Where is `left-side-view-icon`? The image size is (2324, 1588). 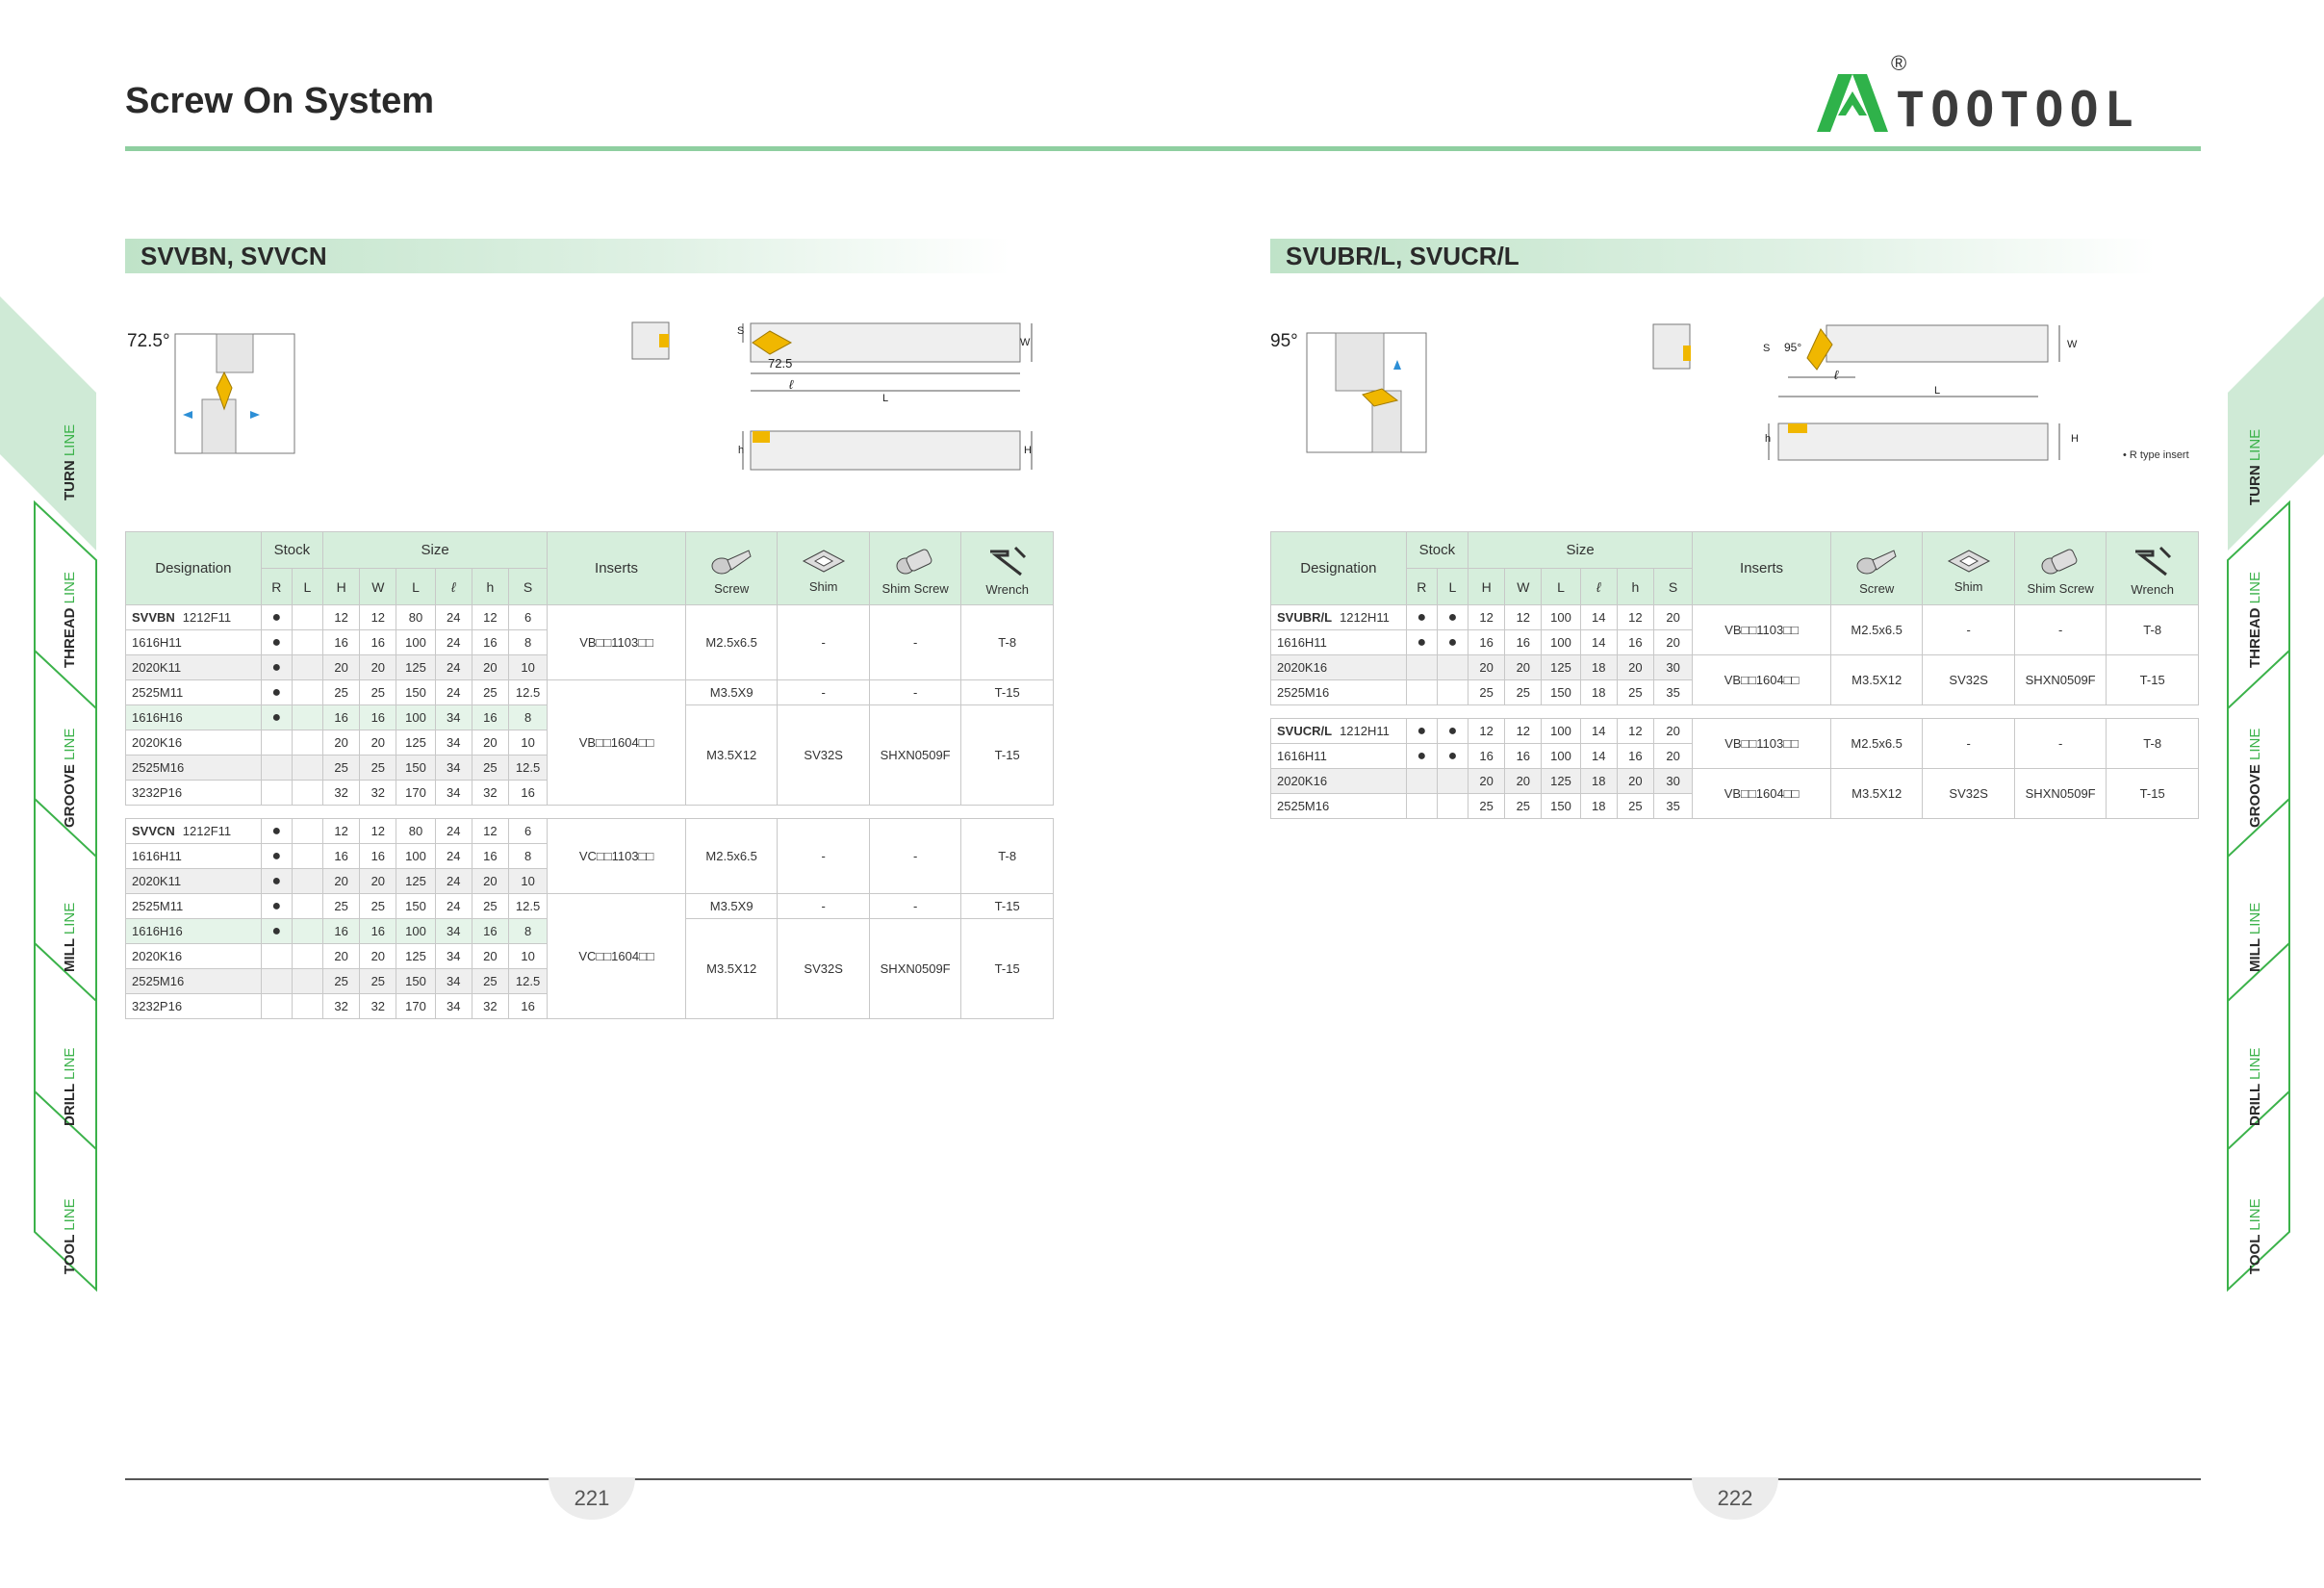
left-side-view-icon is located at coordinates (888, 396).